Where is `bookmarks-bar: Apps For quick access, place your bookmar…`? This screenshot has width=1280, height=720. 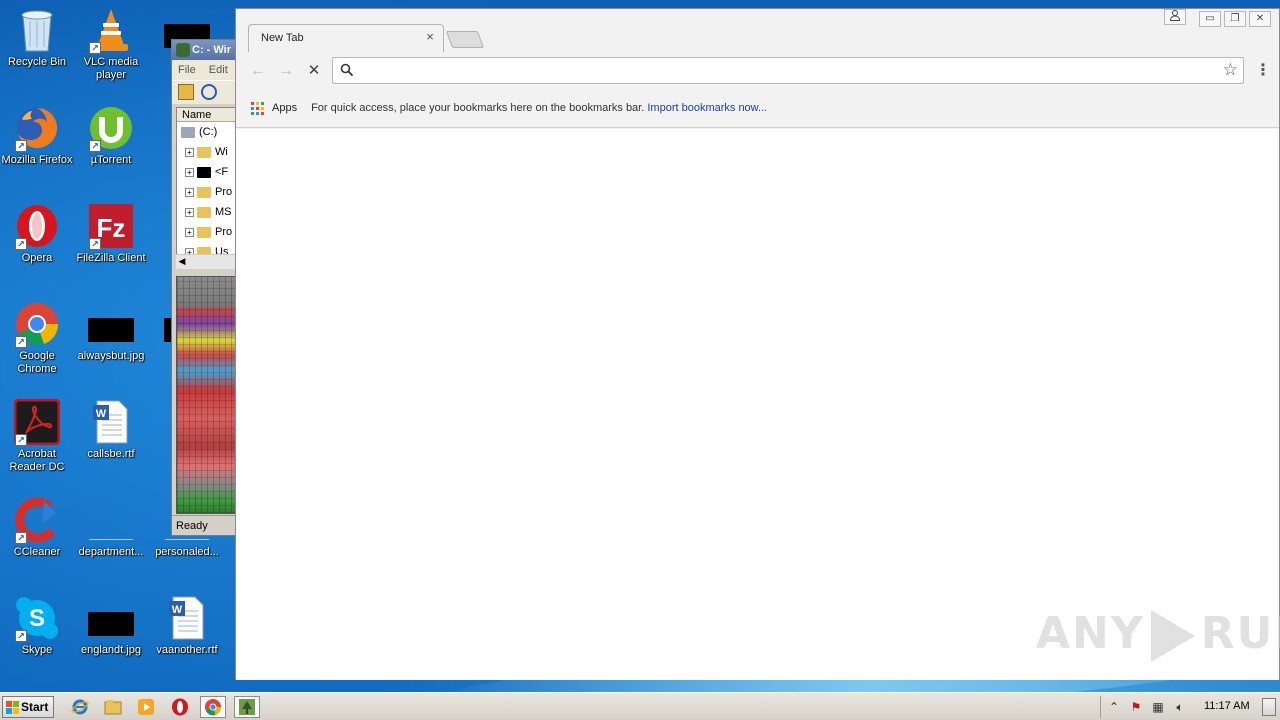
bookmarks-bar: Apps For quick access, place your bookmar… is located at coordinates (757, 109).